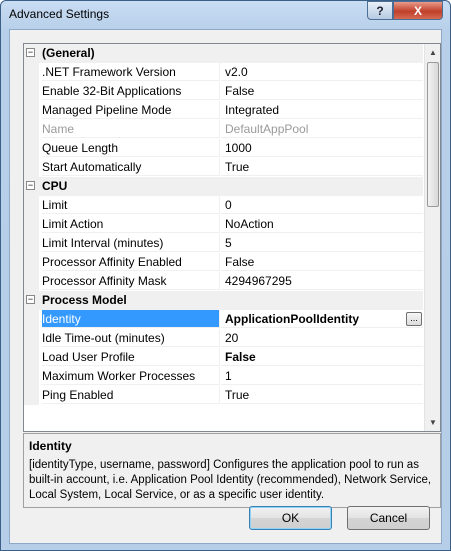  I want to click on scroll-up-icon: ▲, so click(432, 52).